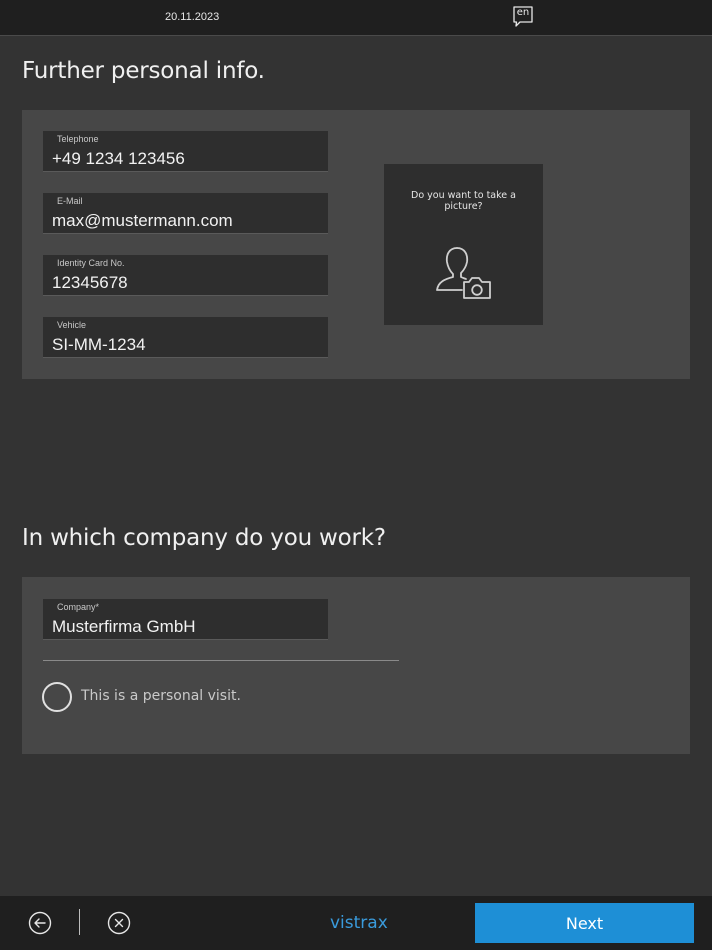 This screenshot has height=950, width=712. I want to click on close-circle-icon, so click(119, 923).